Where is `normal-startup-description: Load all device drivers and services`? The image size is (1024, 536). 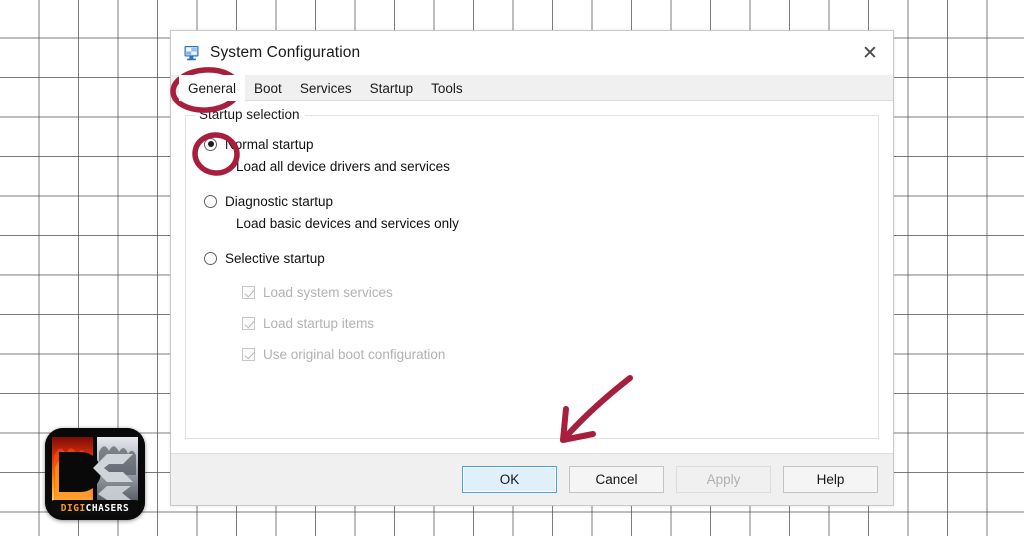
normal-startup-description: Load all device drivers and services is located at coordinates (343, 166).